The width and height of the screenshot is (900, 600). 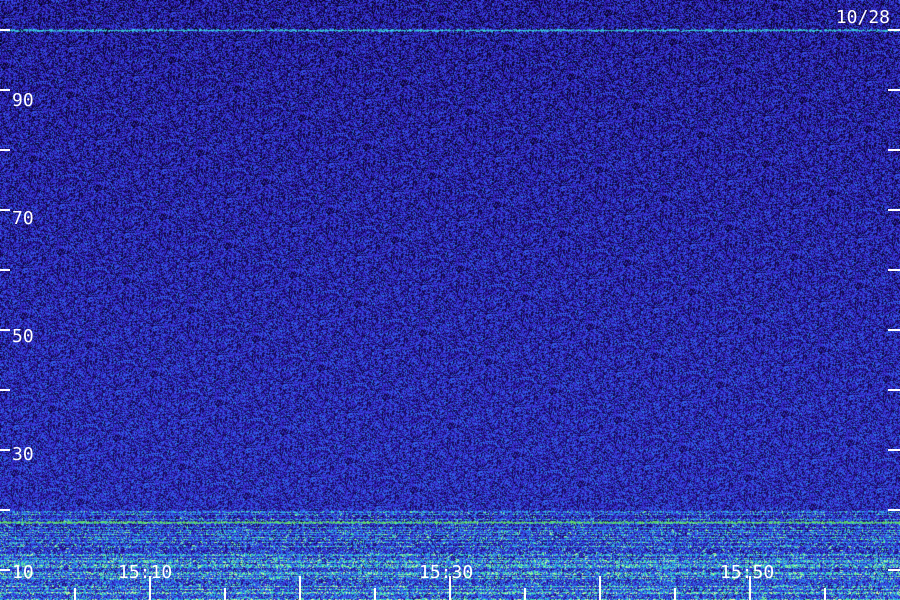 I want to click on x-axis-labels: 15:10 15:30 15:50, so click(x=446, y=572).